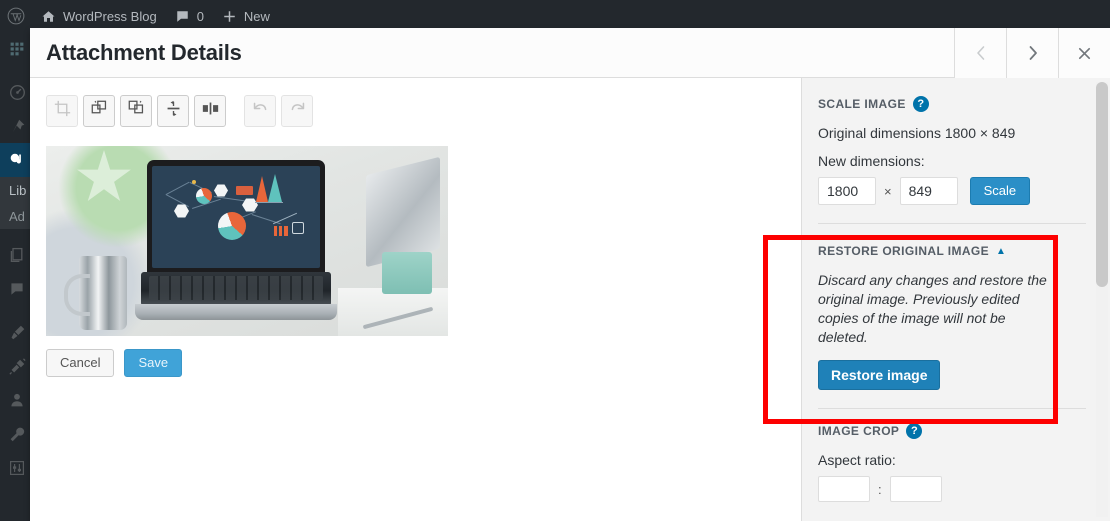 The height and width of the screenshot is (521, 1110). I want to click on sidebar-subitem-add-new-label: Ad, so click(17, 216).